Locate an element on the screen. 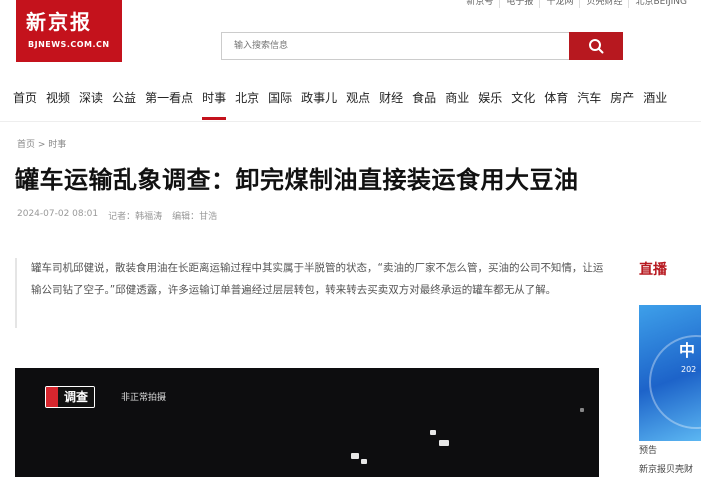  search-icon is located at coordinates (596, 46).